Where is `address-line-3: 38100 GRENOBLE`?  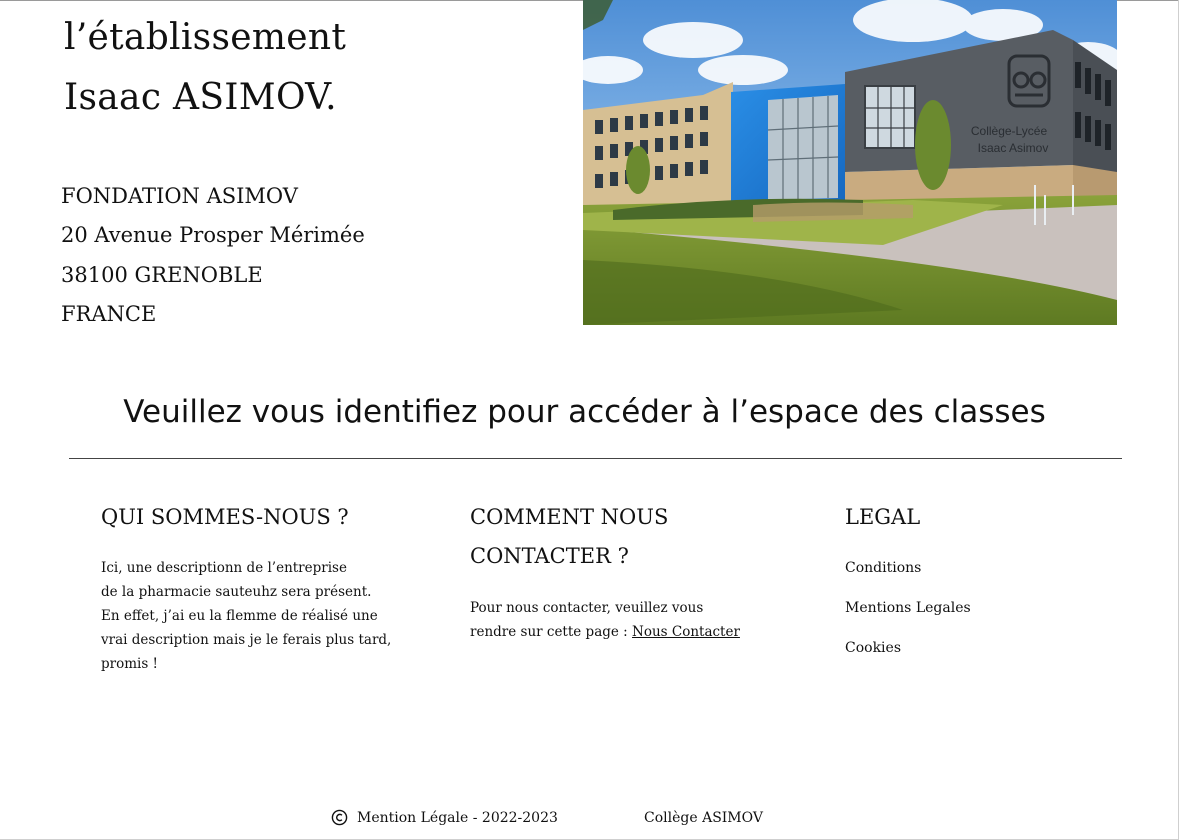 address-line-3: 38100 GRENOBLE is located at coordinates (162, 274).